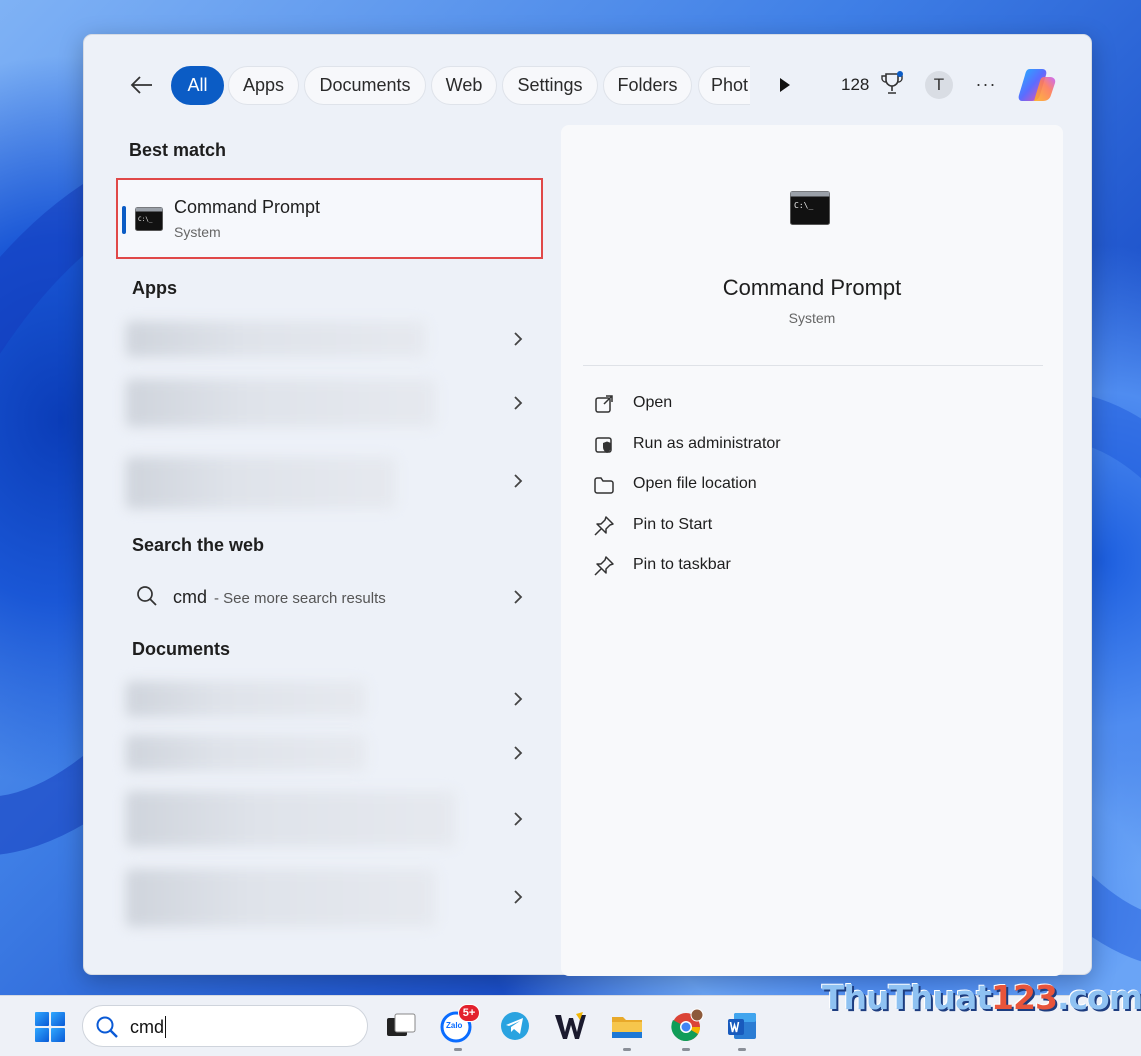 This screenshot has width=1141, height=1056. I want to click on watermark-text: ThuThuat, so click(907, 997).